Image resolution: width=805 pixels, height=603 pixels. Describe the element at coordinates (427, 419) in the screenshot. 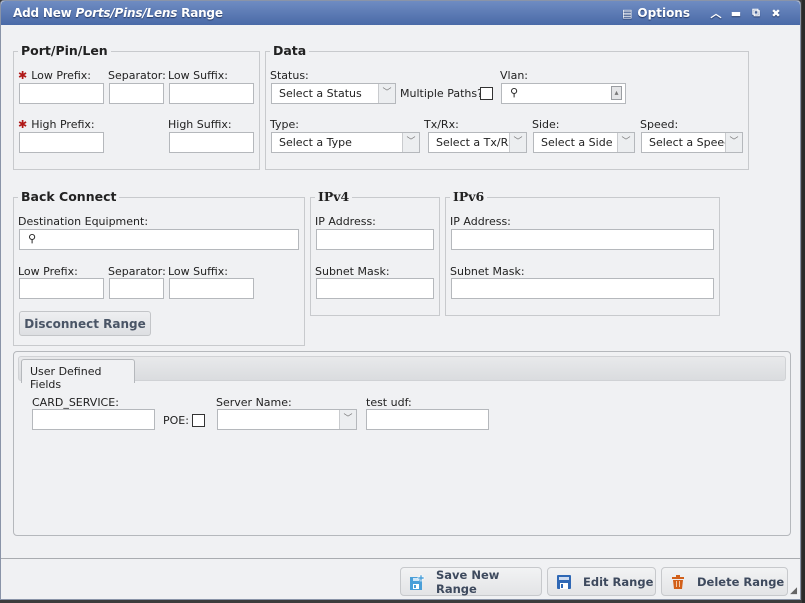

I see `test-udf-input` at that location.